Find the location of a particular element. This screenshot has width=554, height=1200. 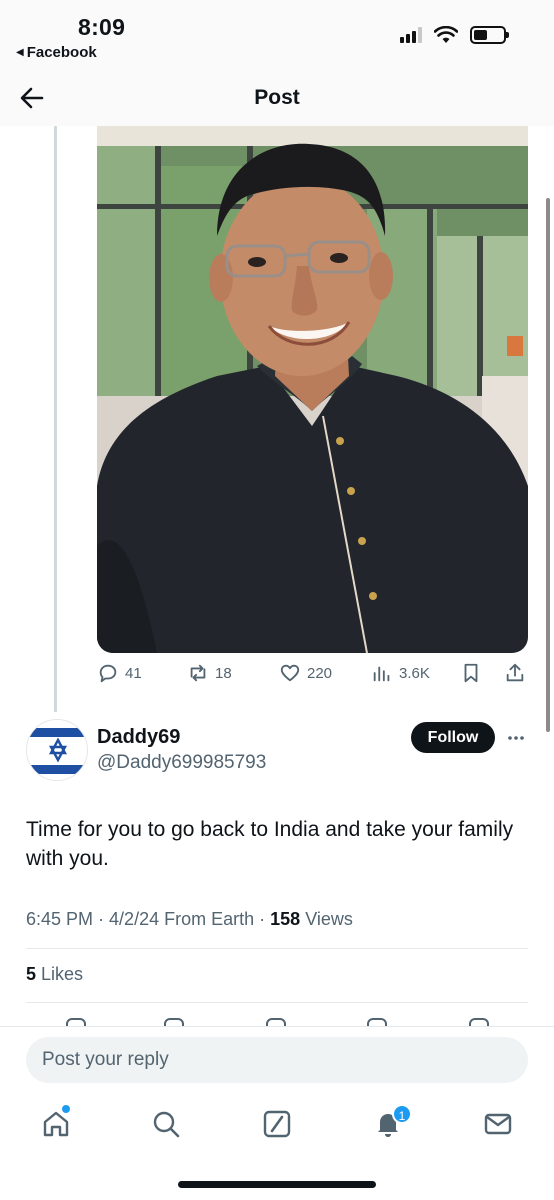

views-action: 3.6K is located at coordinates (400, 673).